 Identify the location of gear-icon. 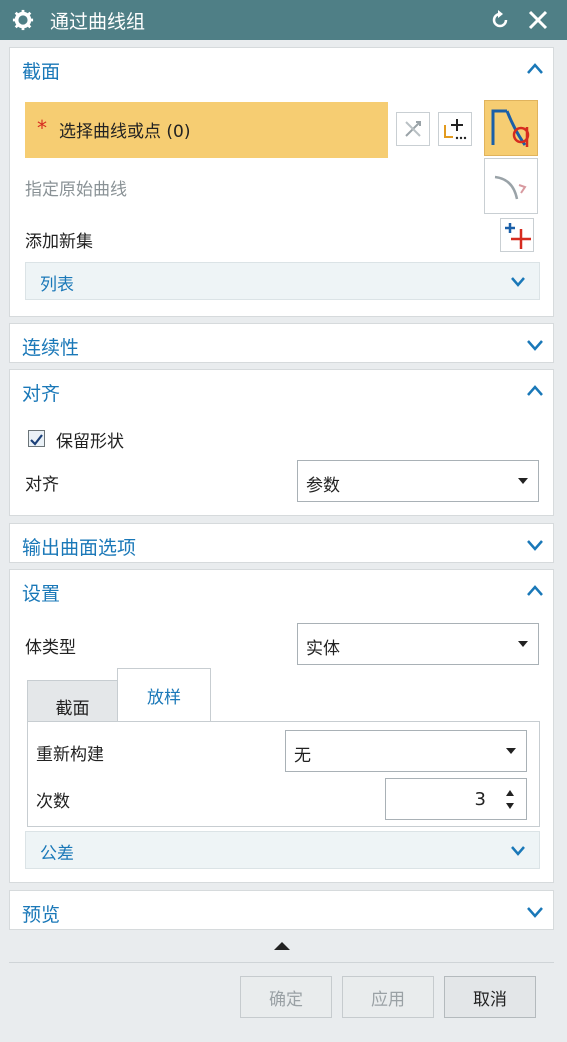
(23, 20).